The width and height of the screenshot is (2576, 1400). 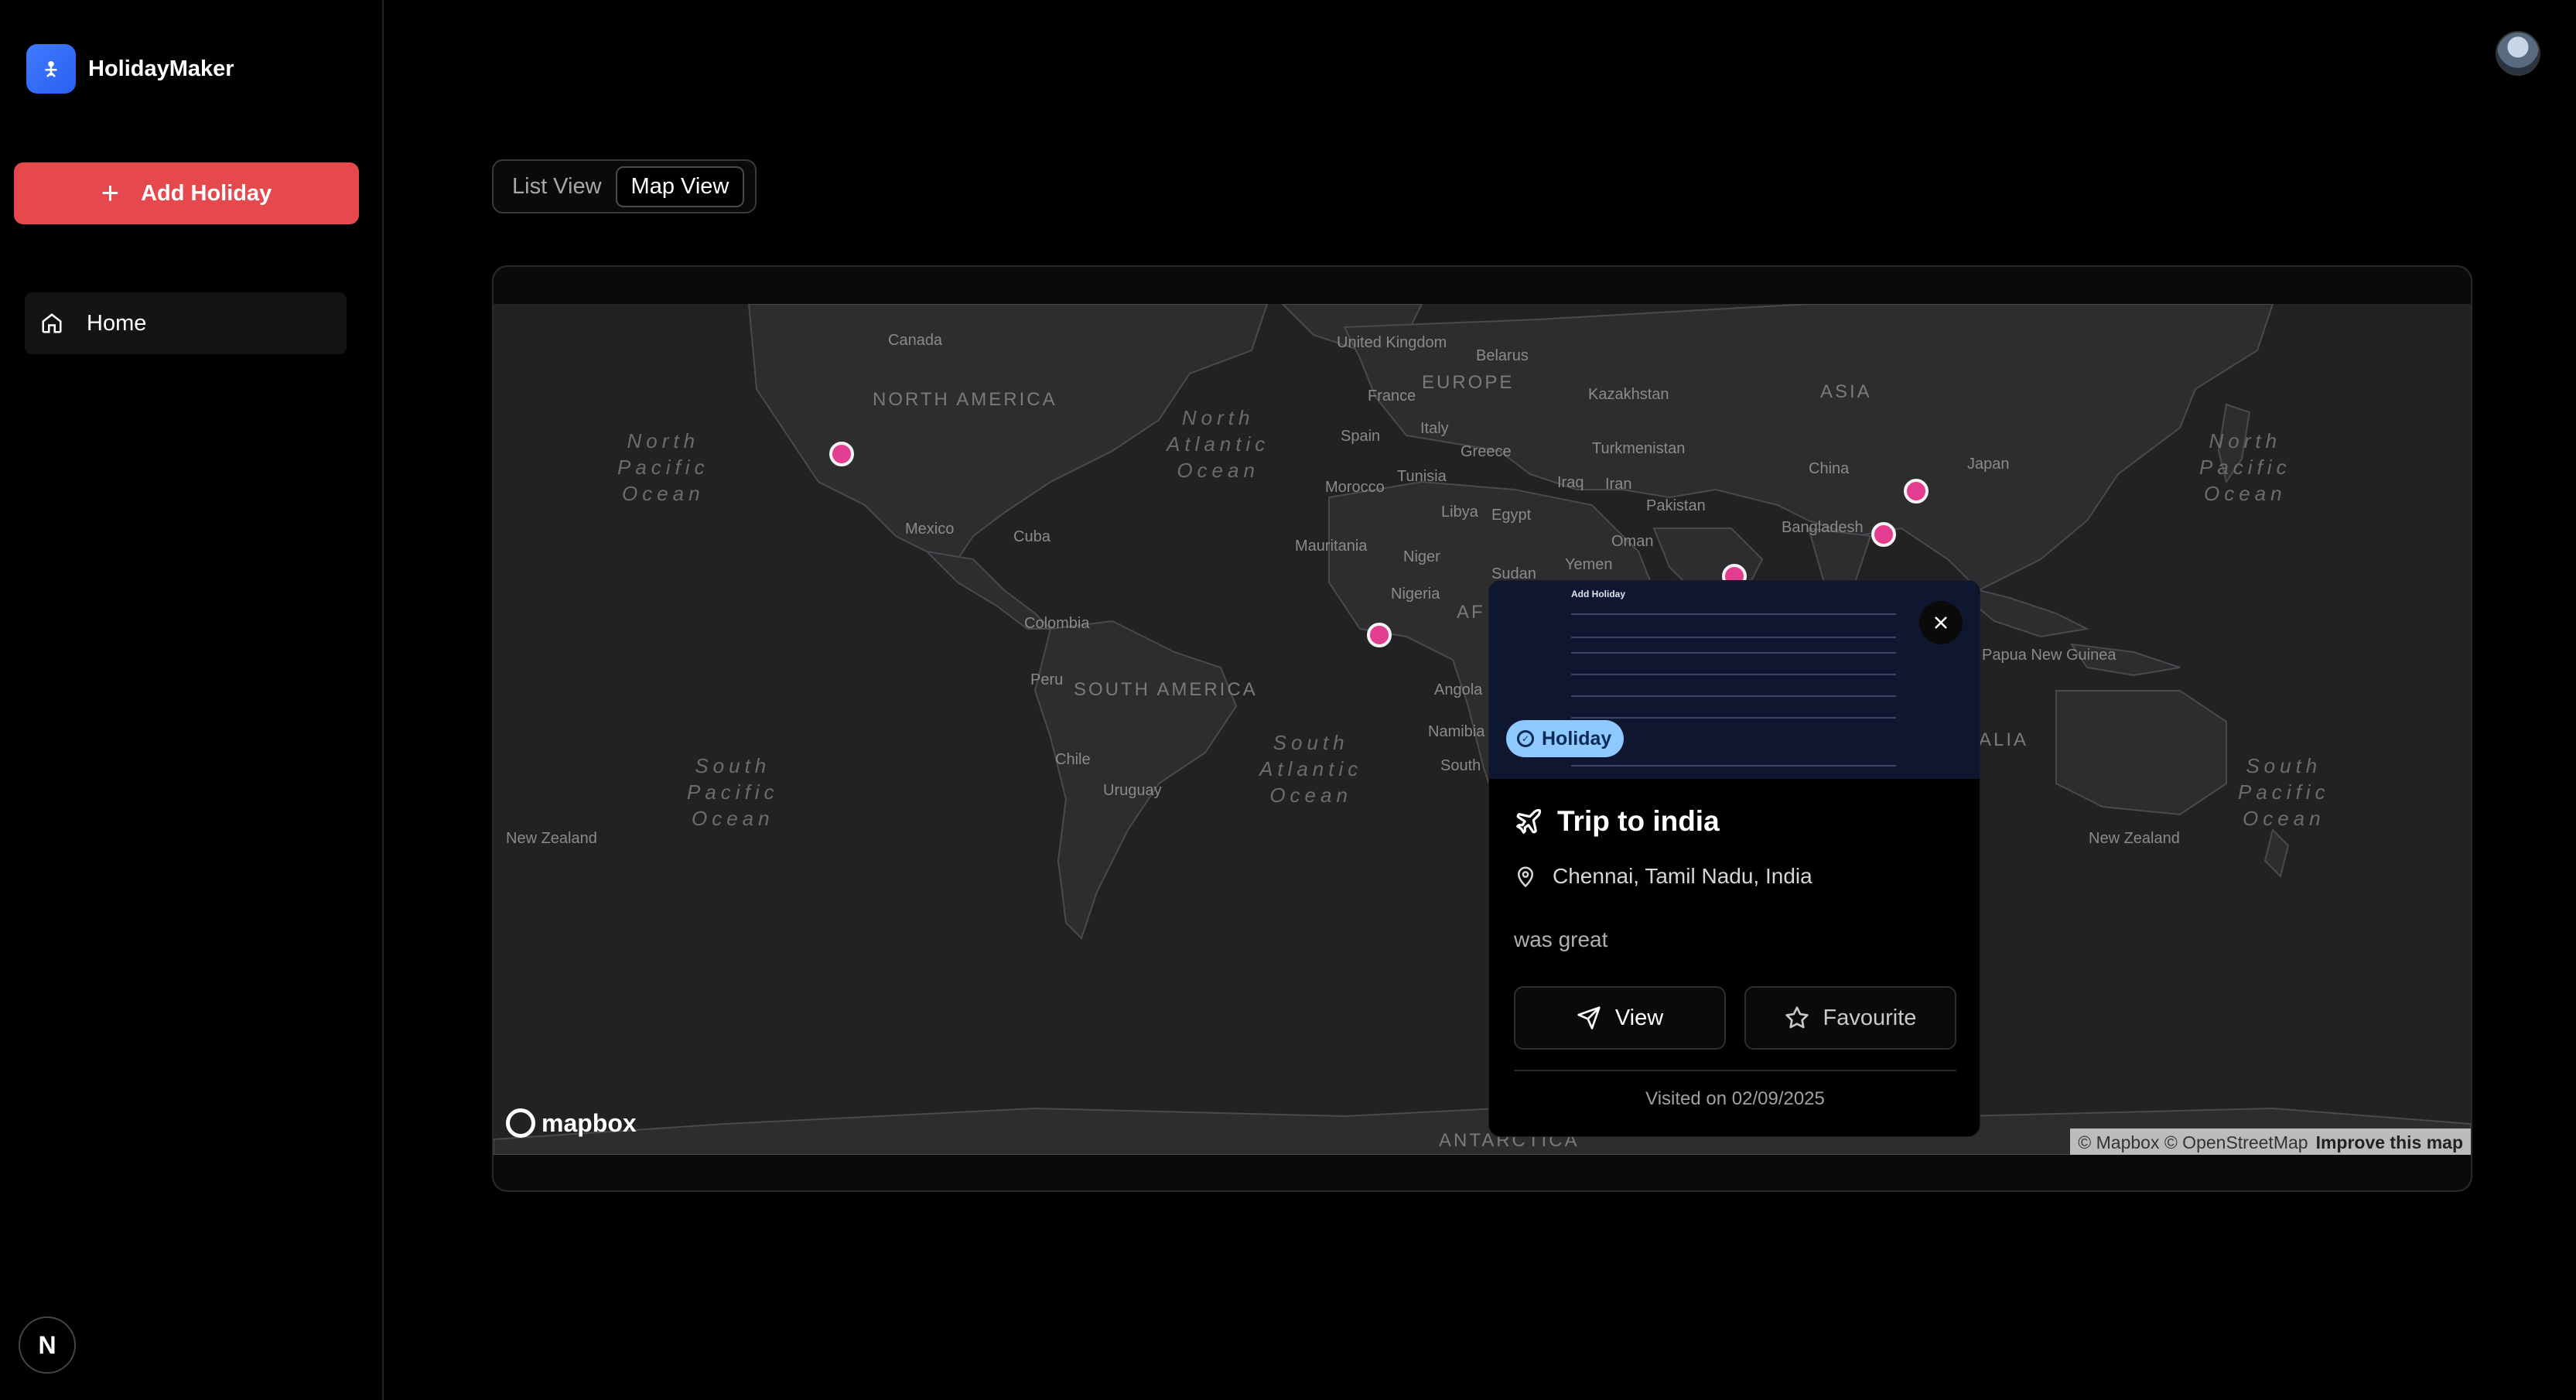 What do you see at coordinates (1434, 429) in the screenshot?
I see `country-label: Italy` at bounding box center [1434, 429].